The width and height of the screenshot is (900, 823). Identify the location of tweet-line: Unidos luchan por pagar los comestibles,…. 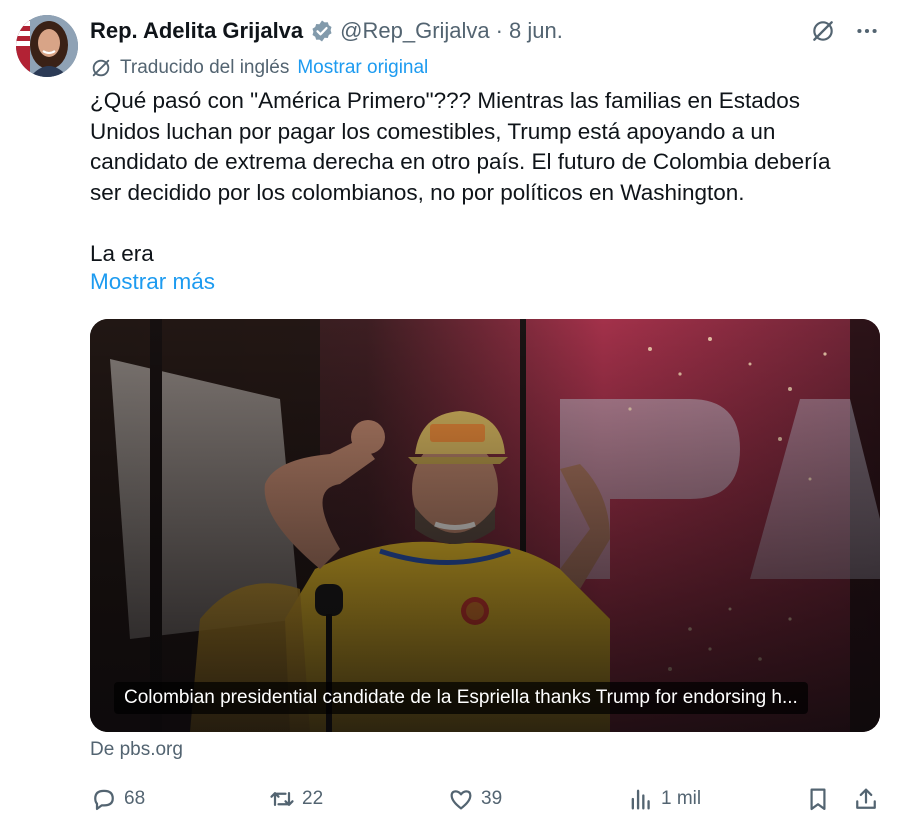
(433, 131).